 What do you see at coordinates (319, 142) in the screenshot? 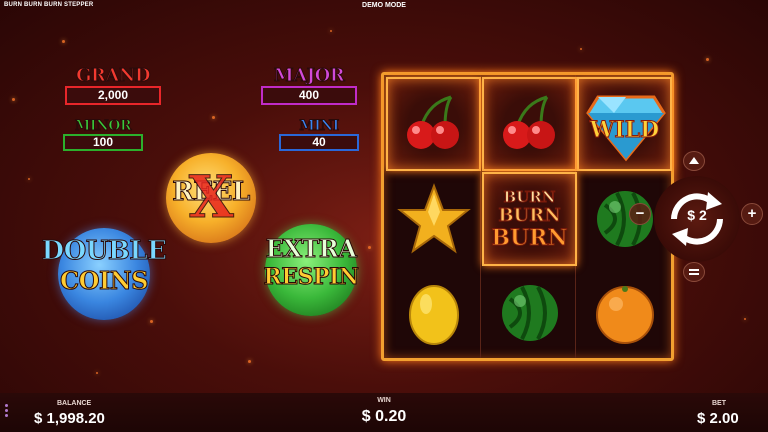
I see `jackpot-mini-value: 40` at bounding box center [319, 142].